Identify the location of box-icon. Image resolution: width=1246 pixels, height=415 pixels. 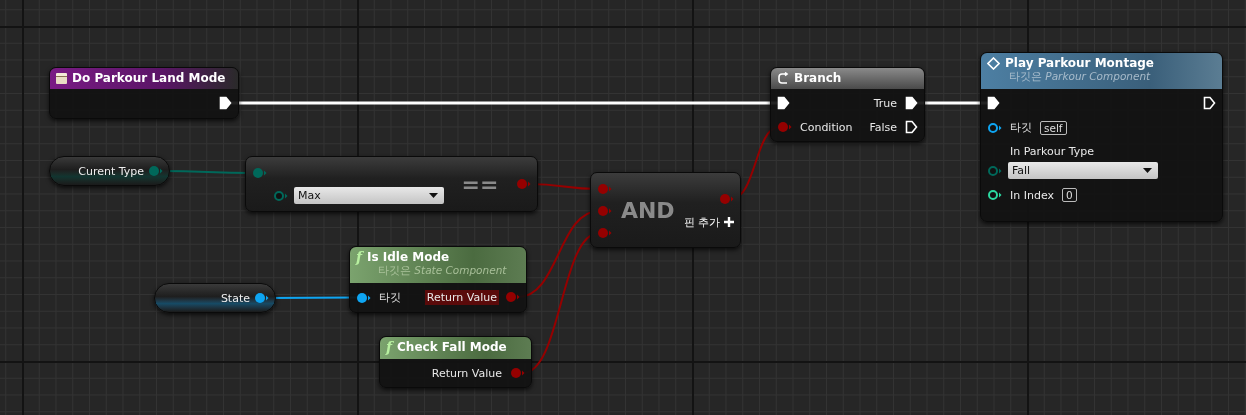
(61, 78).